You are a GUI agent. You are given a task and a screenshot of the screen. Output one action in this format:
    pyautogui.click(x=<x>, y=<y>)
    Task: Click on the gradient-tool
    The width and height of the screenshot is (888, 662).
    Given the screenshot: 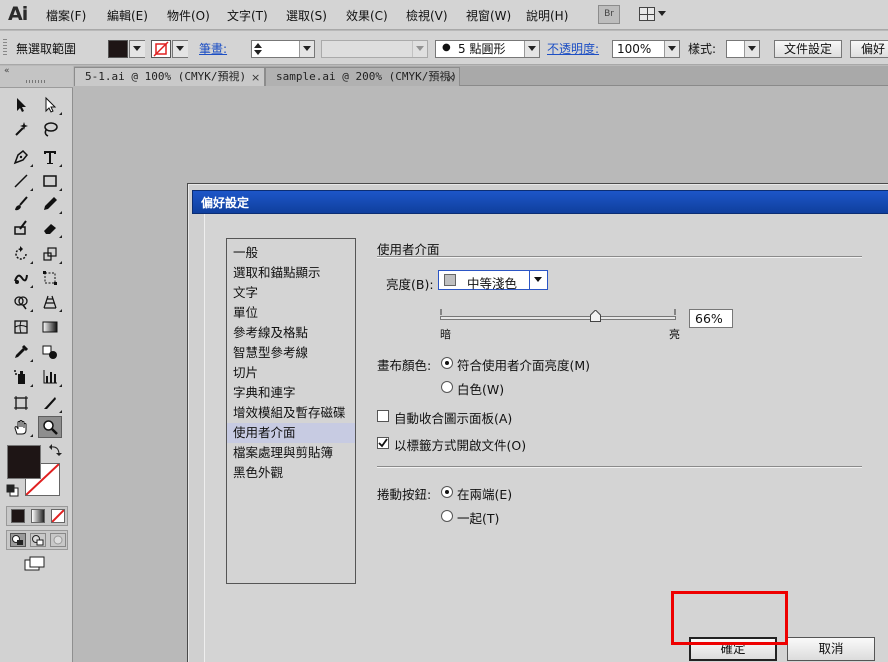 What is the action you would take?
    pyautogui.click(x=50, y=327)
    